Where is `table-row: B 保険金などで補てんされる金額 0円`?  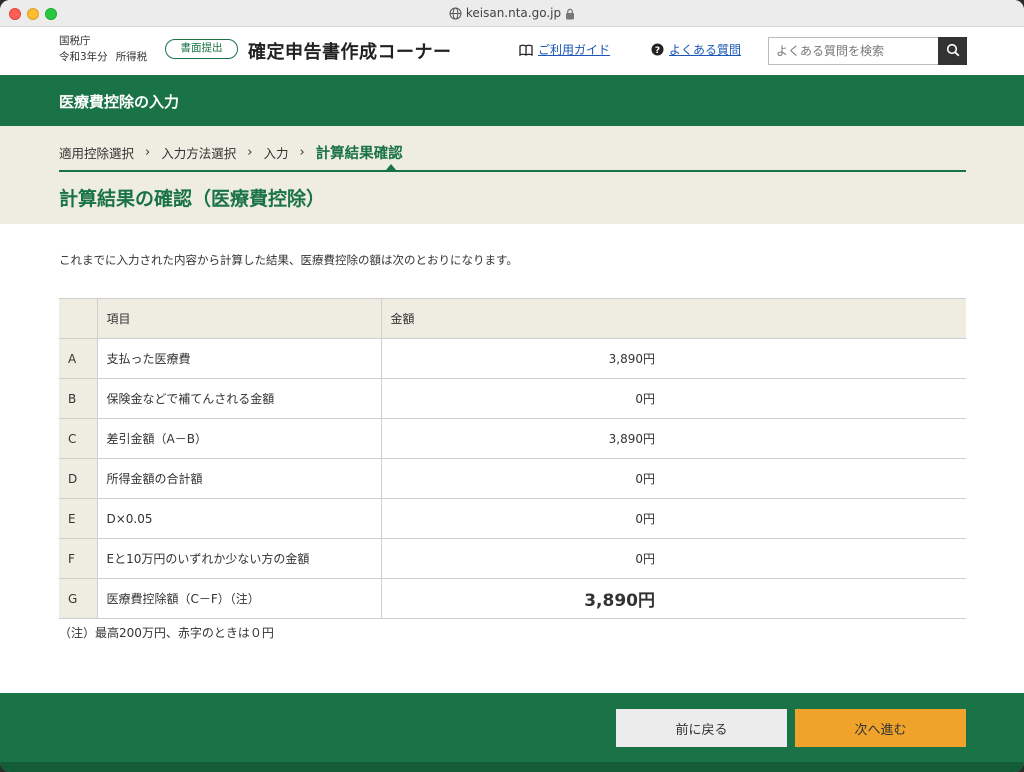 table-row: B 保険金などで補てんされる金額 0円 is located at coordinates (512, 398).